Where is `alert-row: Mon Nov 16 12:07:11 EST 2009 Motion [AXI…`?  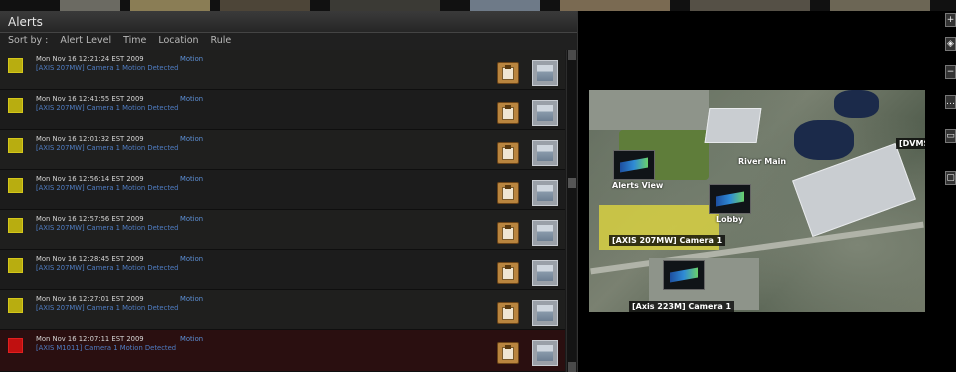
alert-row: Mon Nov 16 12:07:11 EST 2009 Motion [AXI… is located at coordinates (282, 351).